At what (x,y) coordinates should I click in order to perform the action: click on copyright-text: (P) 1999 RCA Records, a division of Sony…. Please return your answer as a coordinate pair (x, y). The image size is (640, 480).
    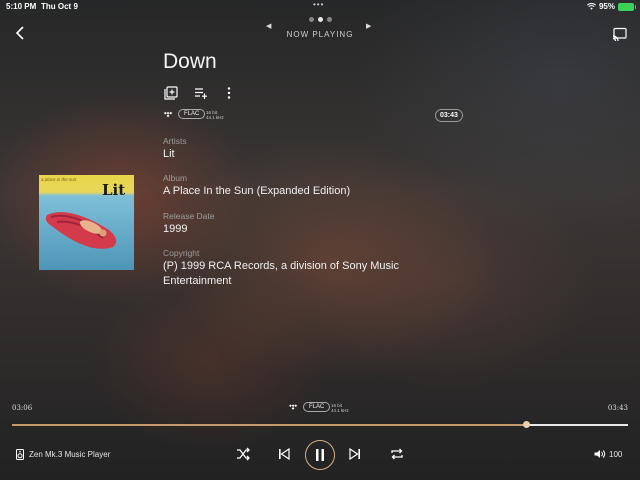
    Looking at the image, I should click on (281, 273).